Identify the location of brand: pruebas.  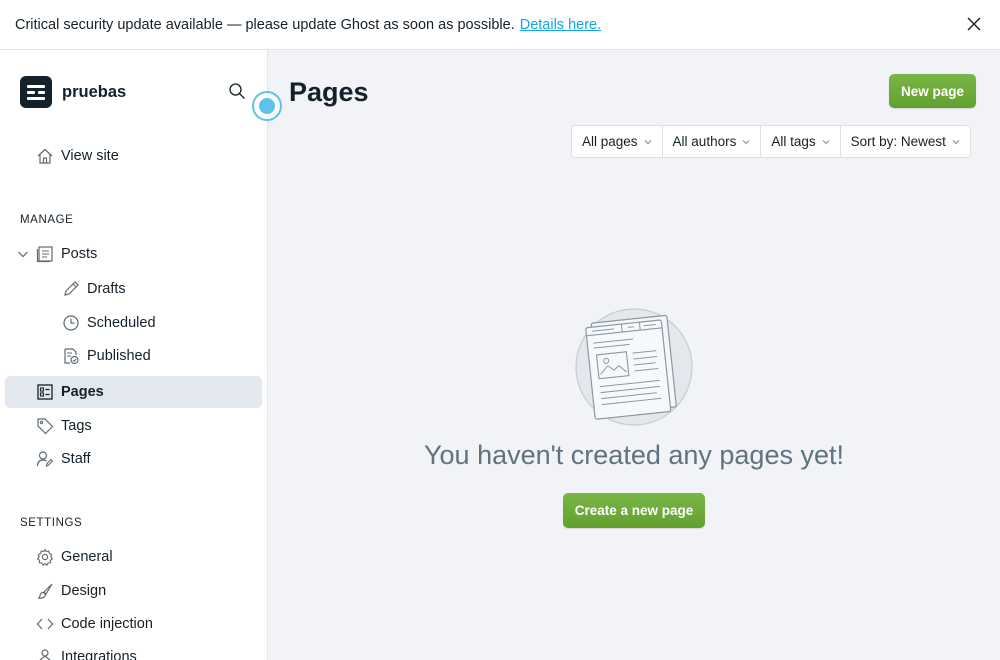
(73, 92).